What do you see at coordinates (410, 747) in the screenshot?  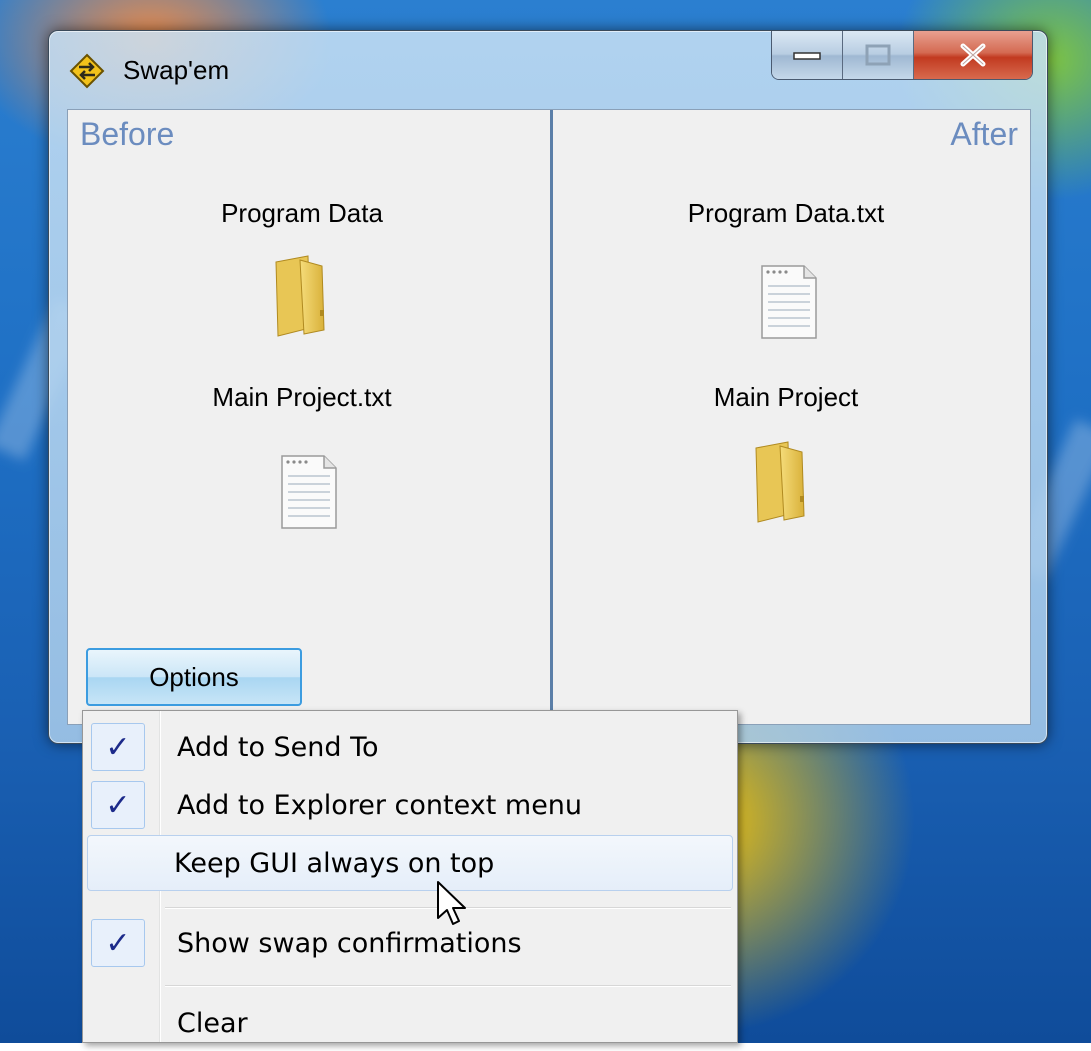 I see `menu-item-add-to-send-to: ✓ Add to Send To` at bounding box center [410, 747].